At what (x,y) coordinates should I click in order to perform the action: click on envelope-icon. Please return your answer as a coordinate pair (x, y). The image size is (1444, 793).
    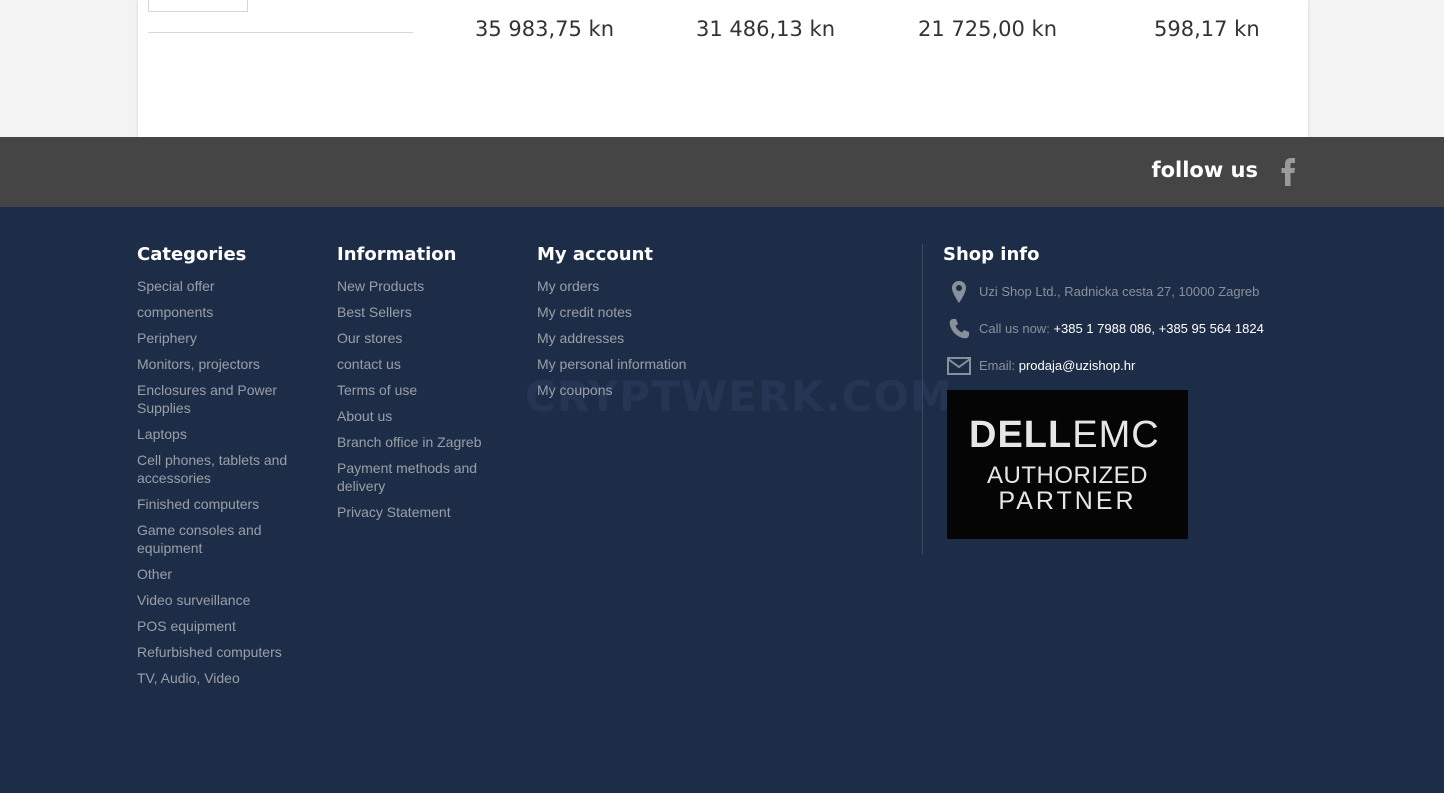
    Looking at the image, I should click on (959, 366).